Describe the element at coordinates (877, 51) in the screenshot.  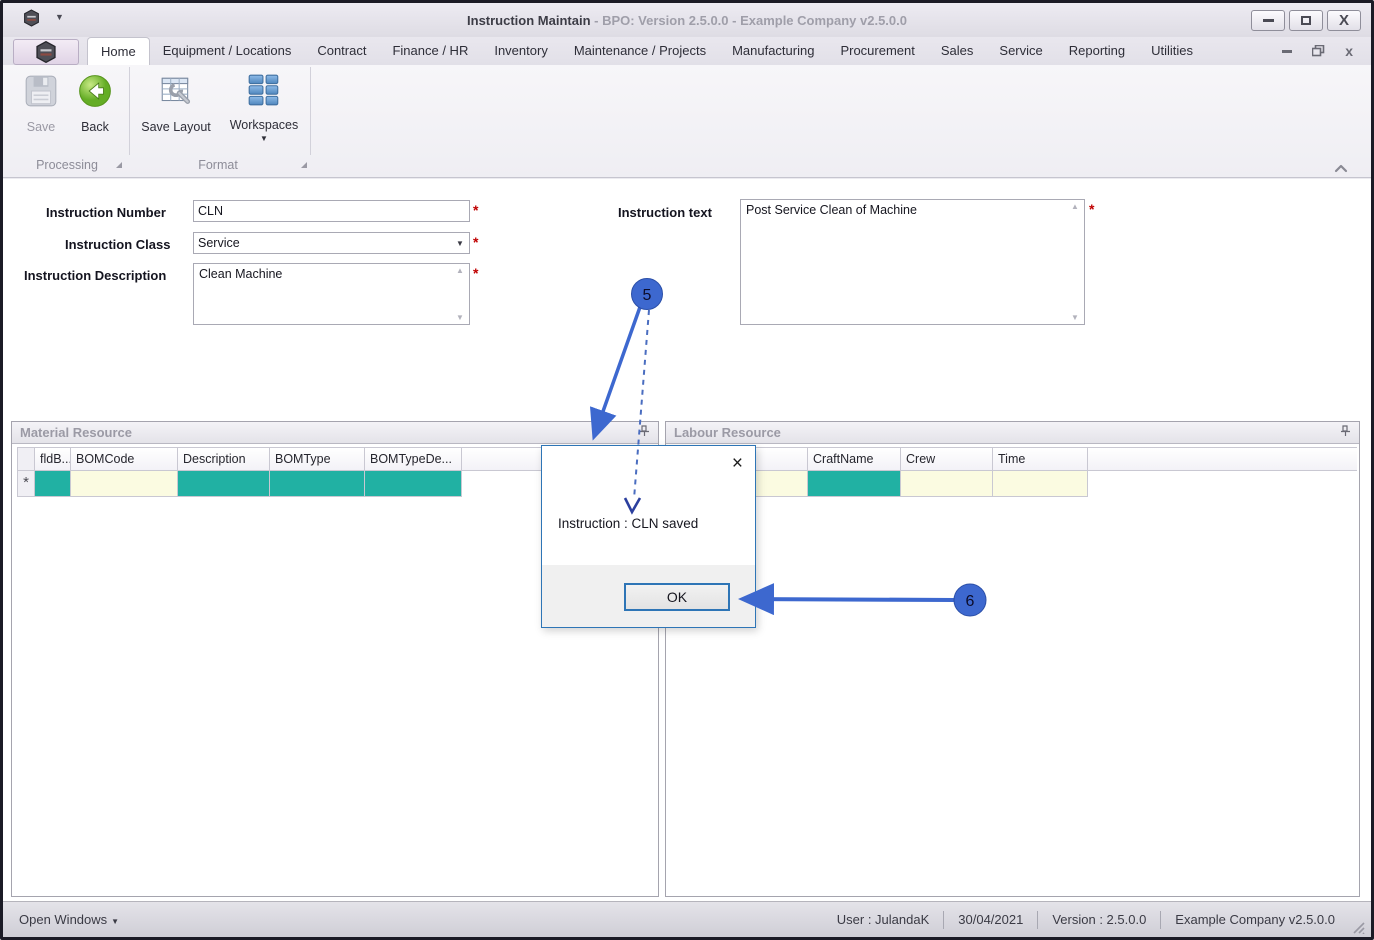
I see `tab-procurement: Procurement` at that location.